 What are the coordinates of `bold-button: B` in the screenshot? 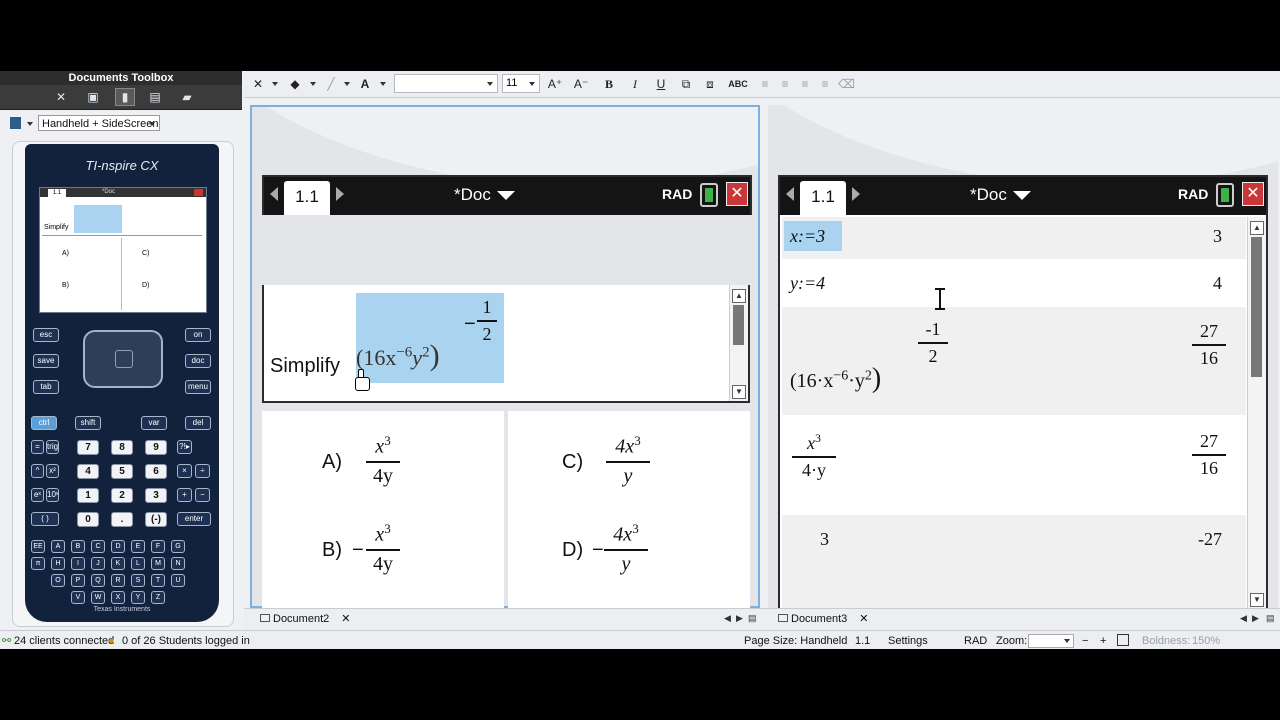 It's located at (609, 84).